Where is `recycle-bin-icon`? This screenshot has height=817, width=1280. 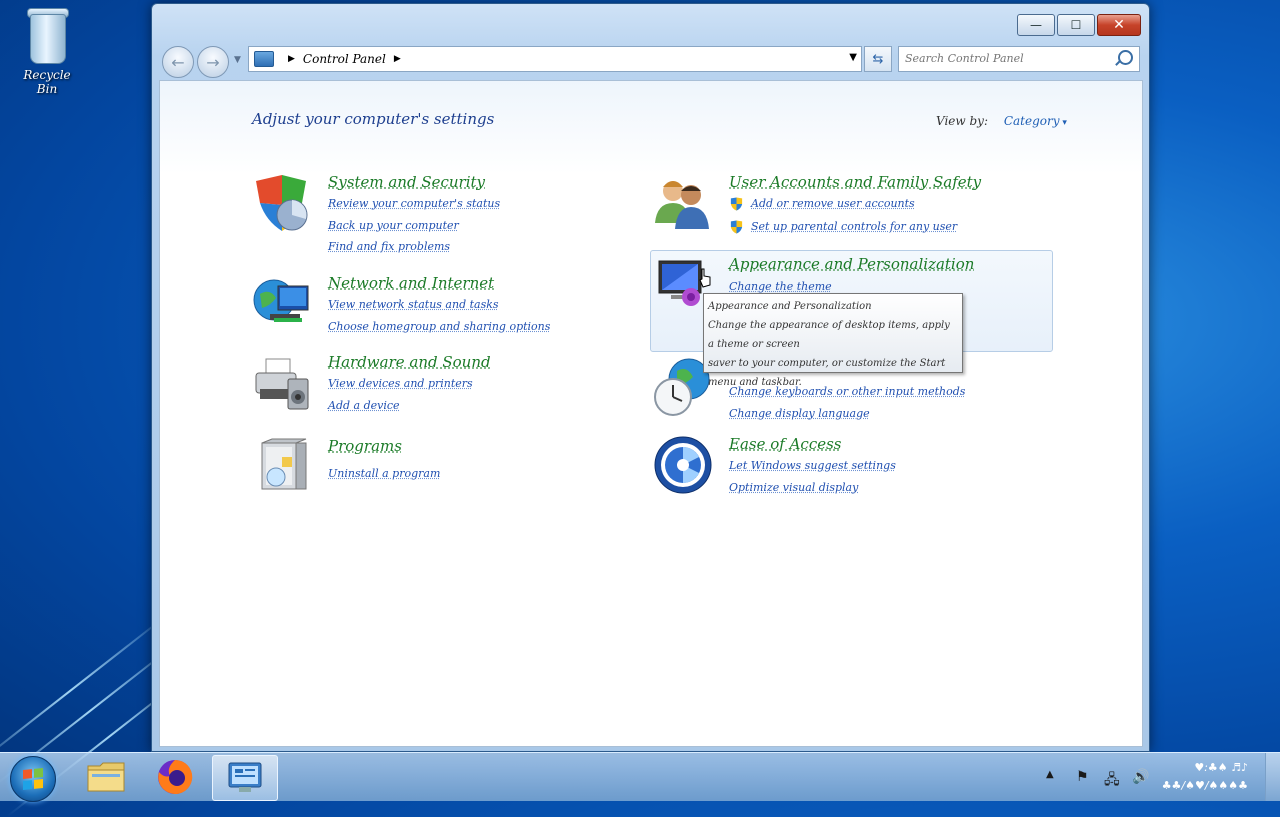
recycle-bin-icon is located at coordinates (47, 35).